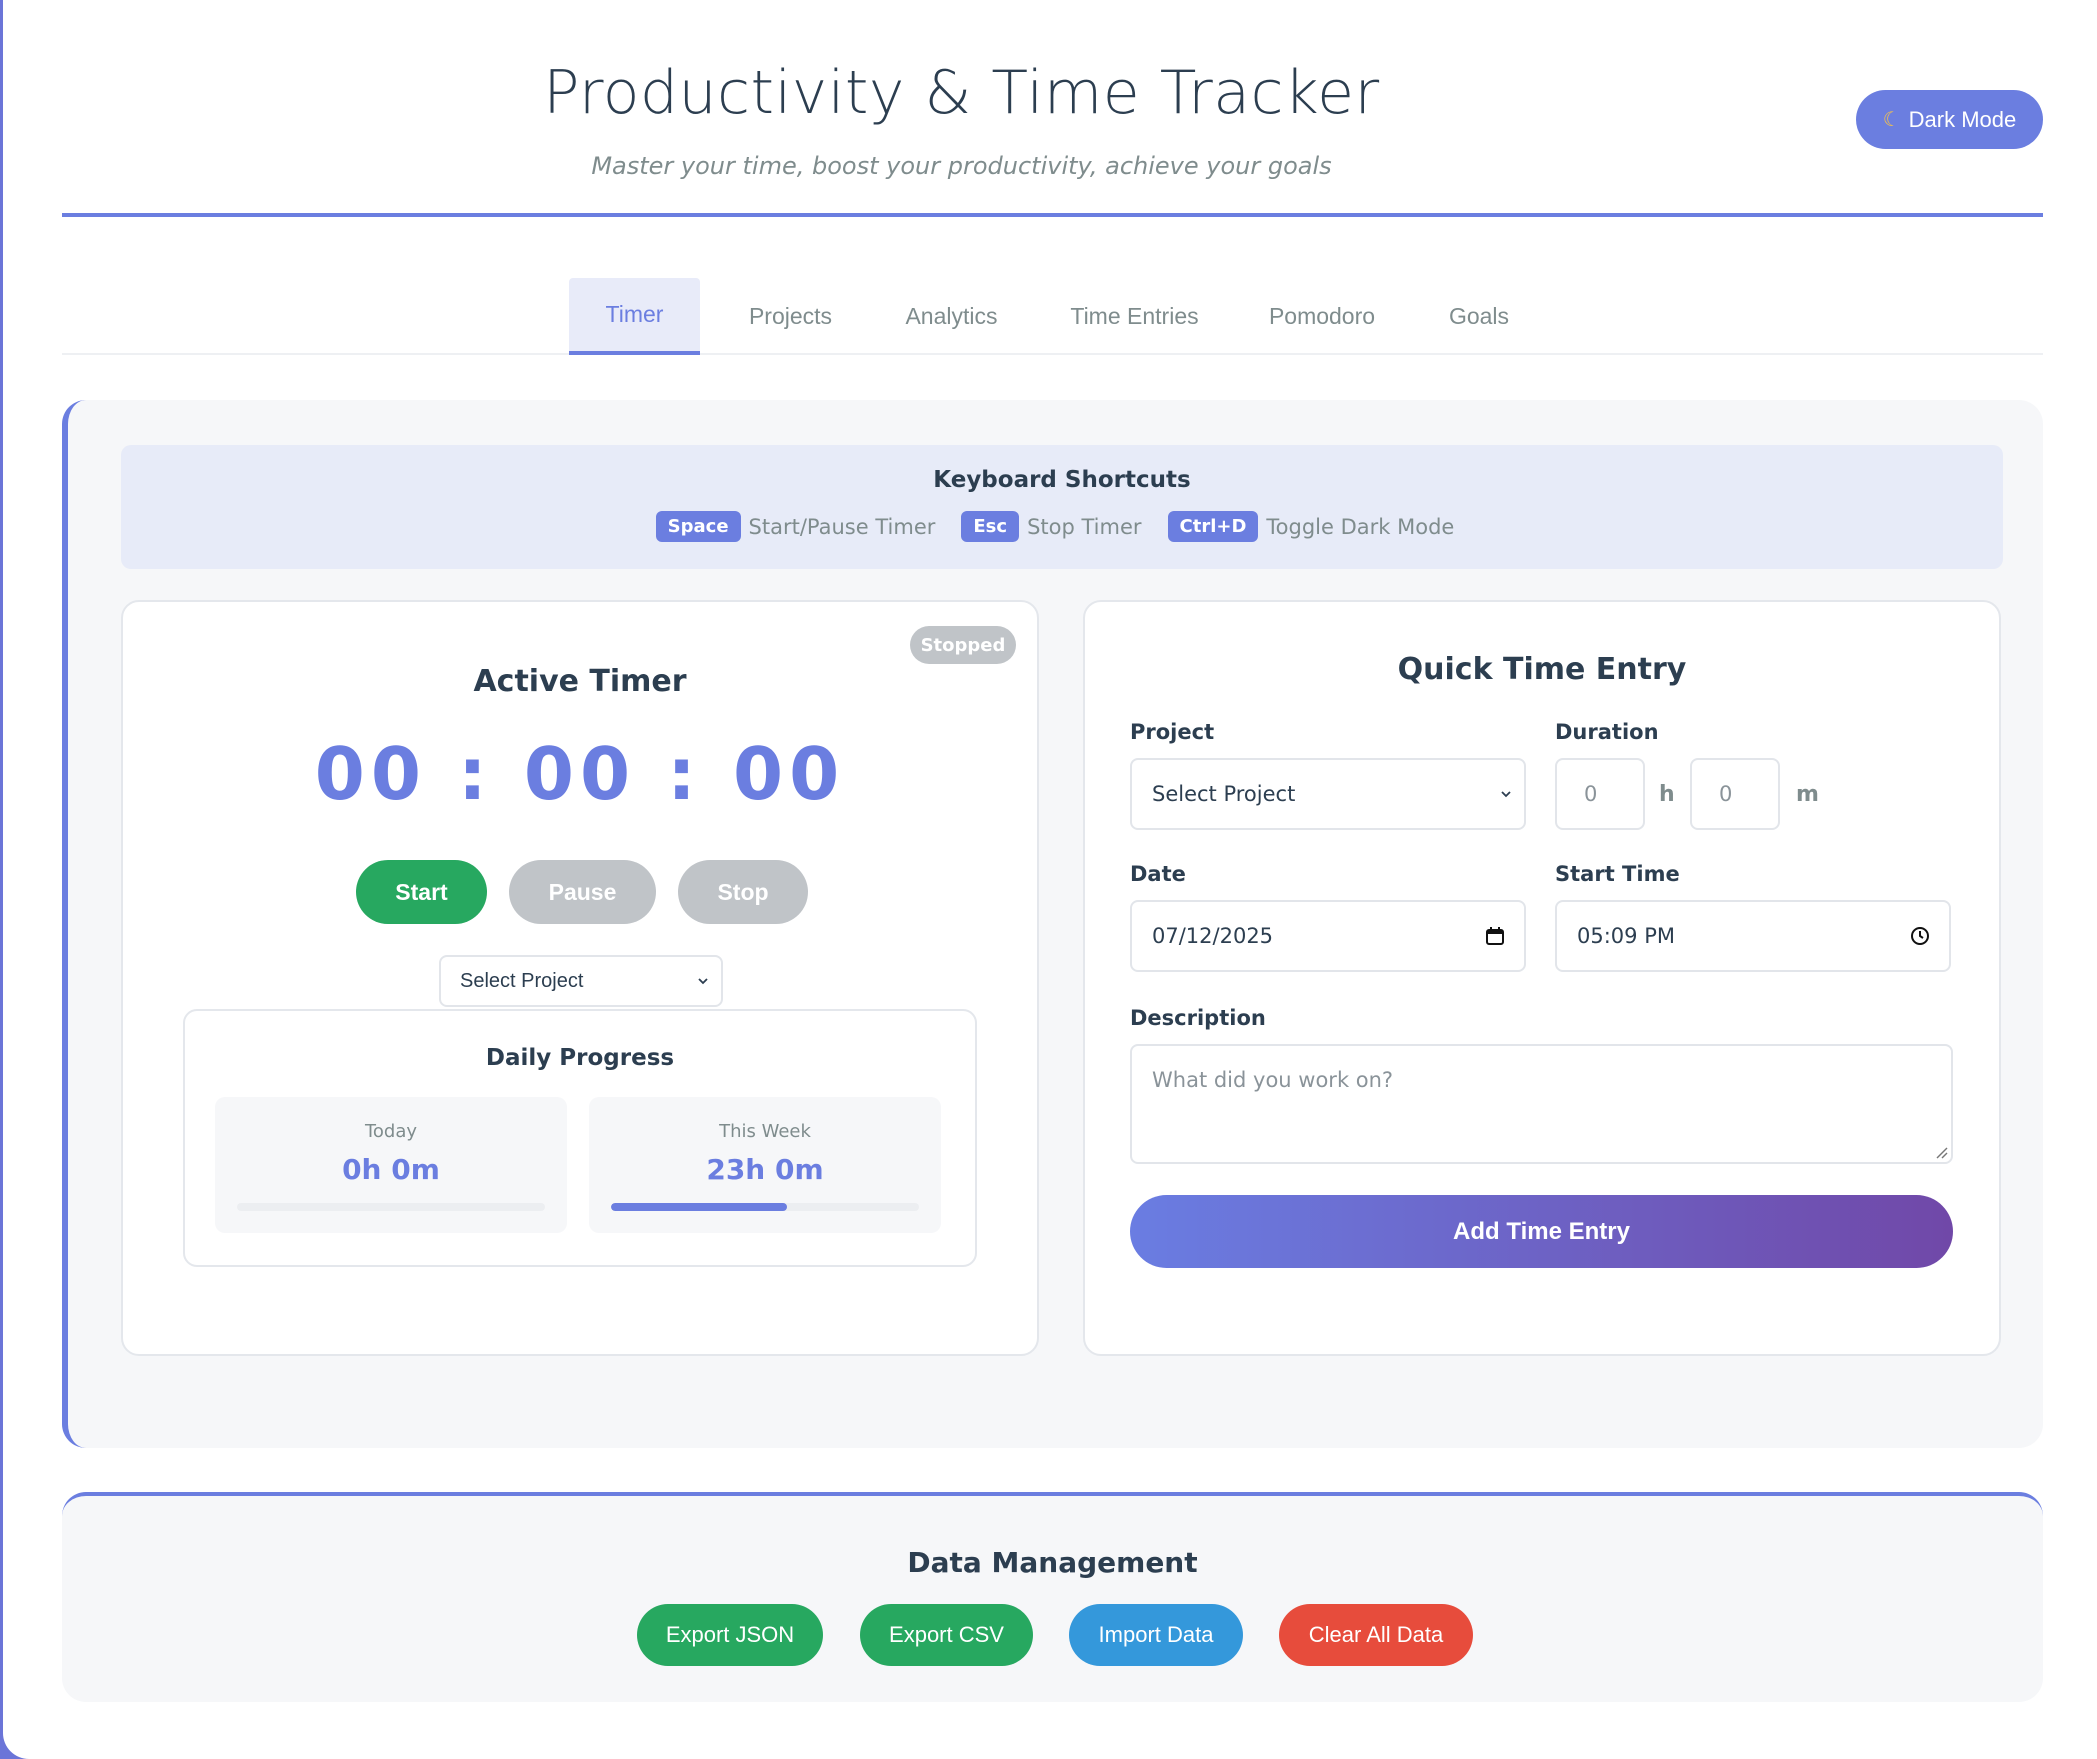 This screenshot has height=1759, width=2097. I want to click on calendar-icon, so click(1495, 936).